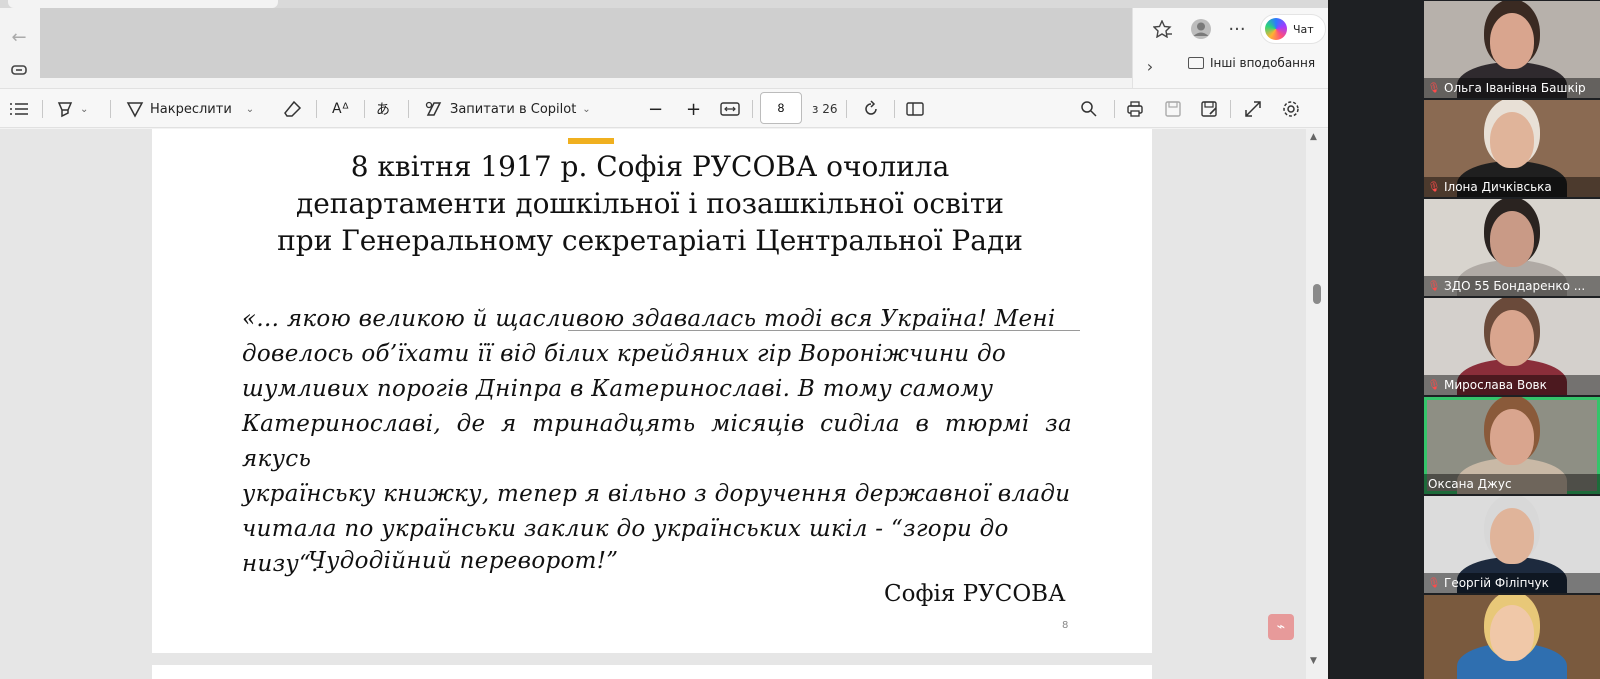 The width and height of the screenshot is (1600, 679). Describe the element at coordinates (1150, 66) in the screenshot. I see `chevron-right-icon: ›` at that location.